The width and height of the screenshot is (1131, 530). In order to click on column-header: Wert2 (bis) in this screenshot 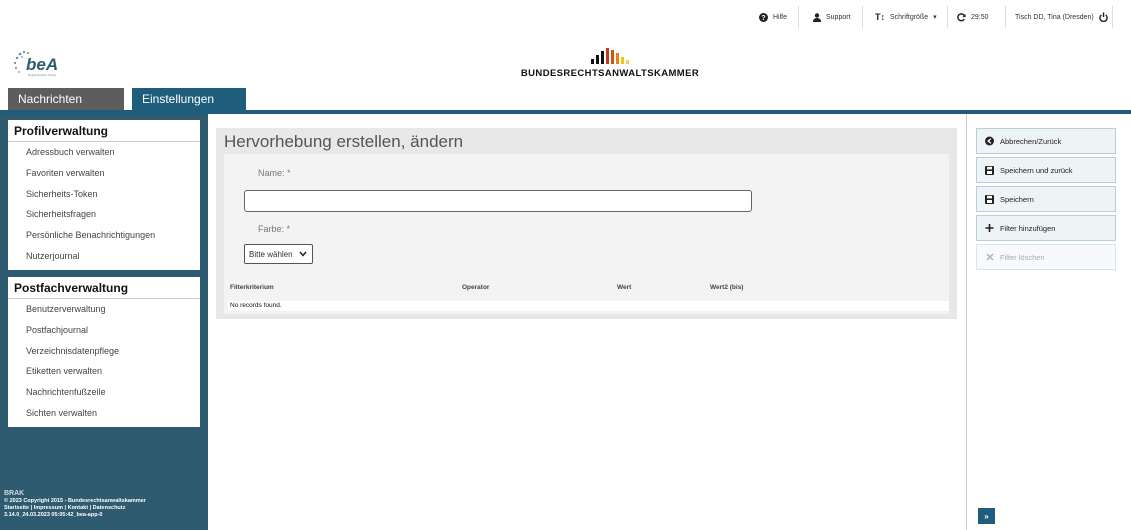, I will do `click(726, 287)`.